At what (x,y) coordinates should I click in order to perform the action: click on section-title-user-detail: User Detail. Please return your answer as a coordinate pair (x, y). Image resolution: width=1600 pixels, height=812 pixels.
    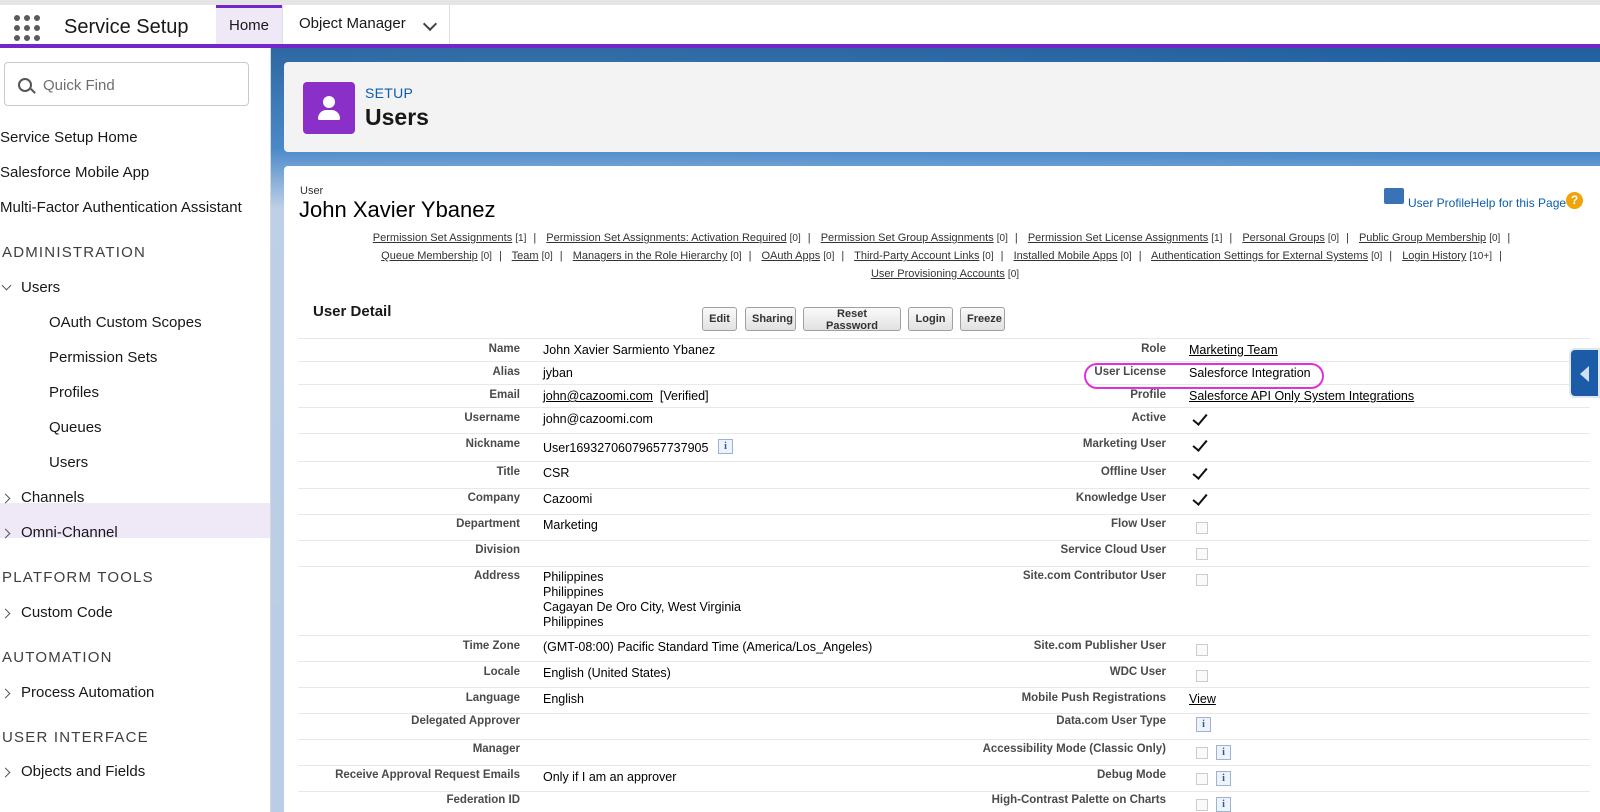
    Looking at the image, I should click on (352, 311).